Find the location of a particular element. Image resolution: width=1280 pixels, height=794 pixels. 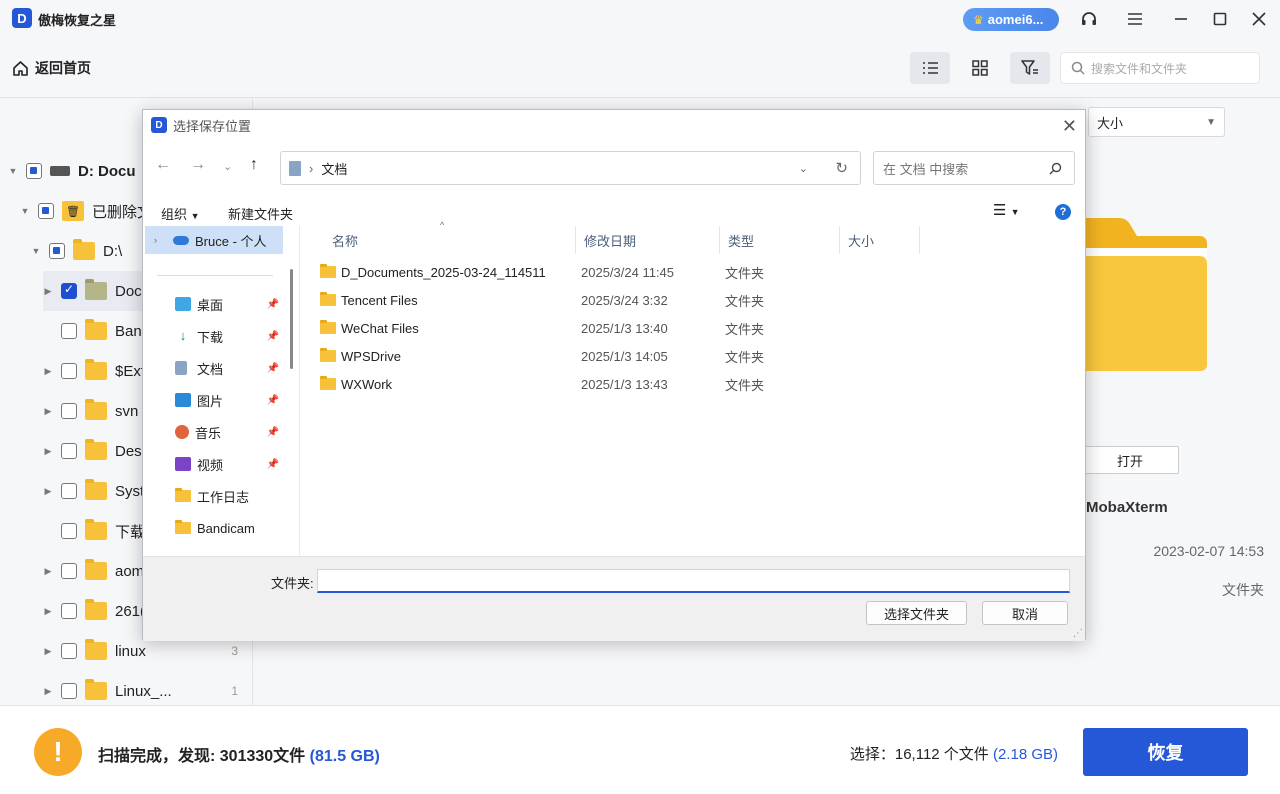

root-checkbox is located at coordinates (34, 171).